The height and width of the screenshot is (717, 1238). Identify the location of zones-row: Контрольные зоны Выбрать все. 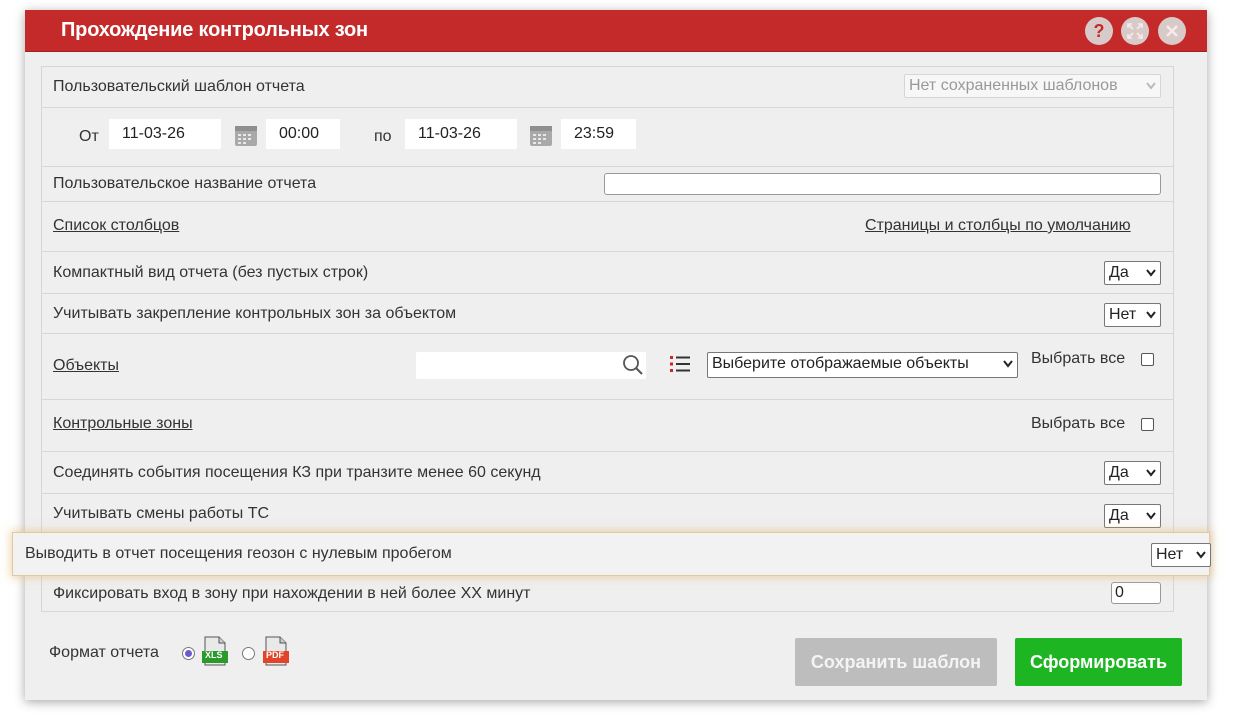
(607, 426).